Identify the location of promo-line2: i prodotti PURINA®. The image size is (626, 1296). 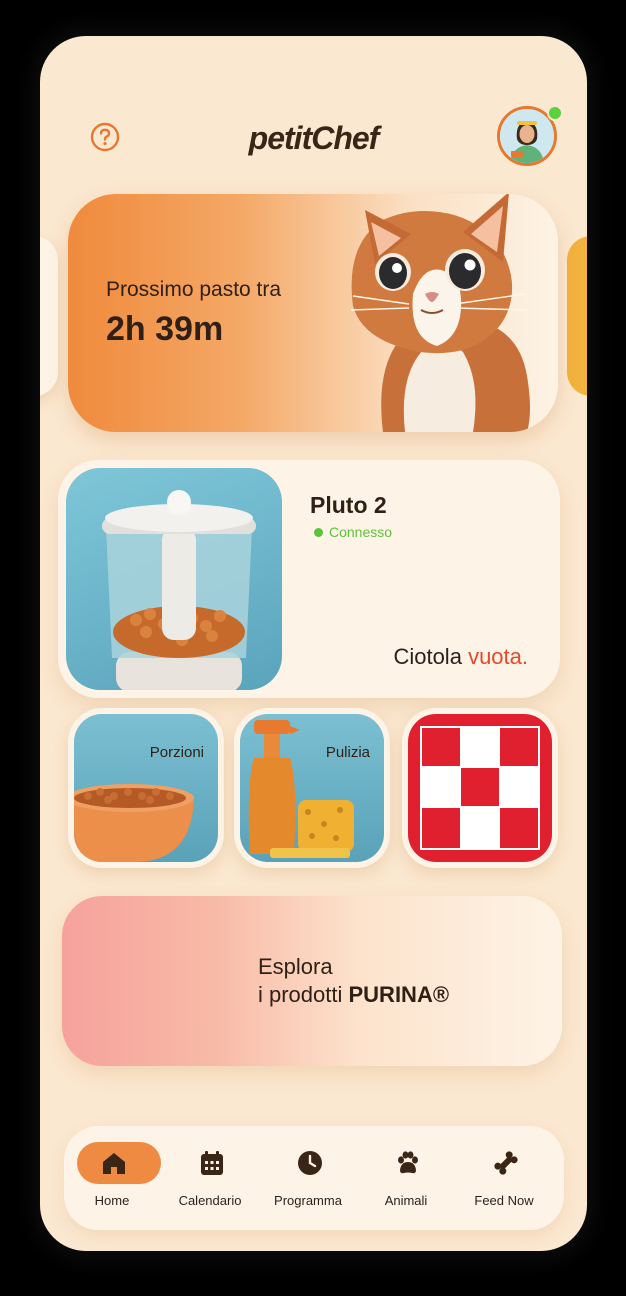
(353, 995).